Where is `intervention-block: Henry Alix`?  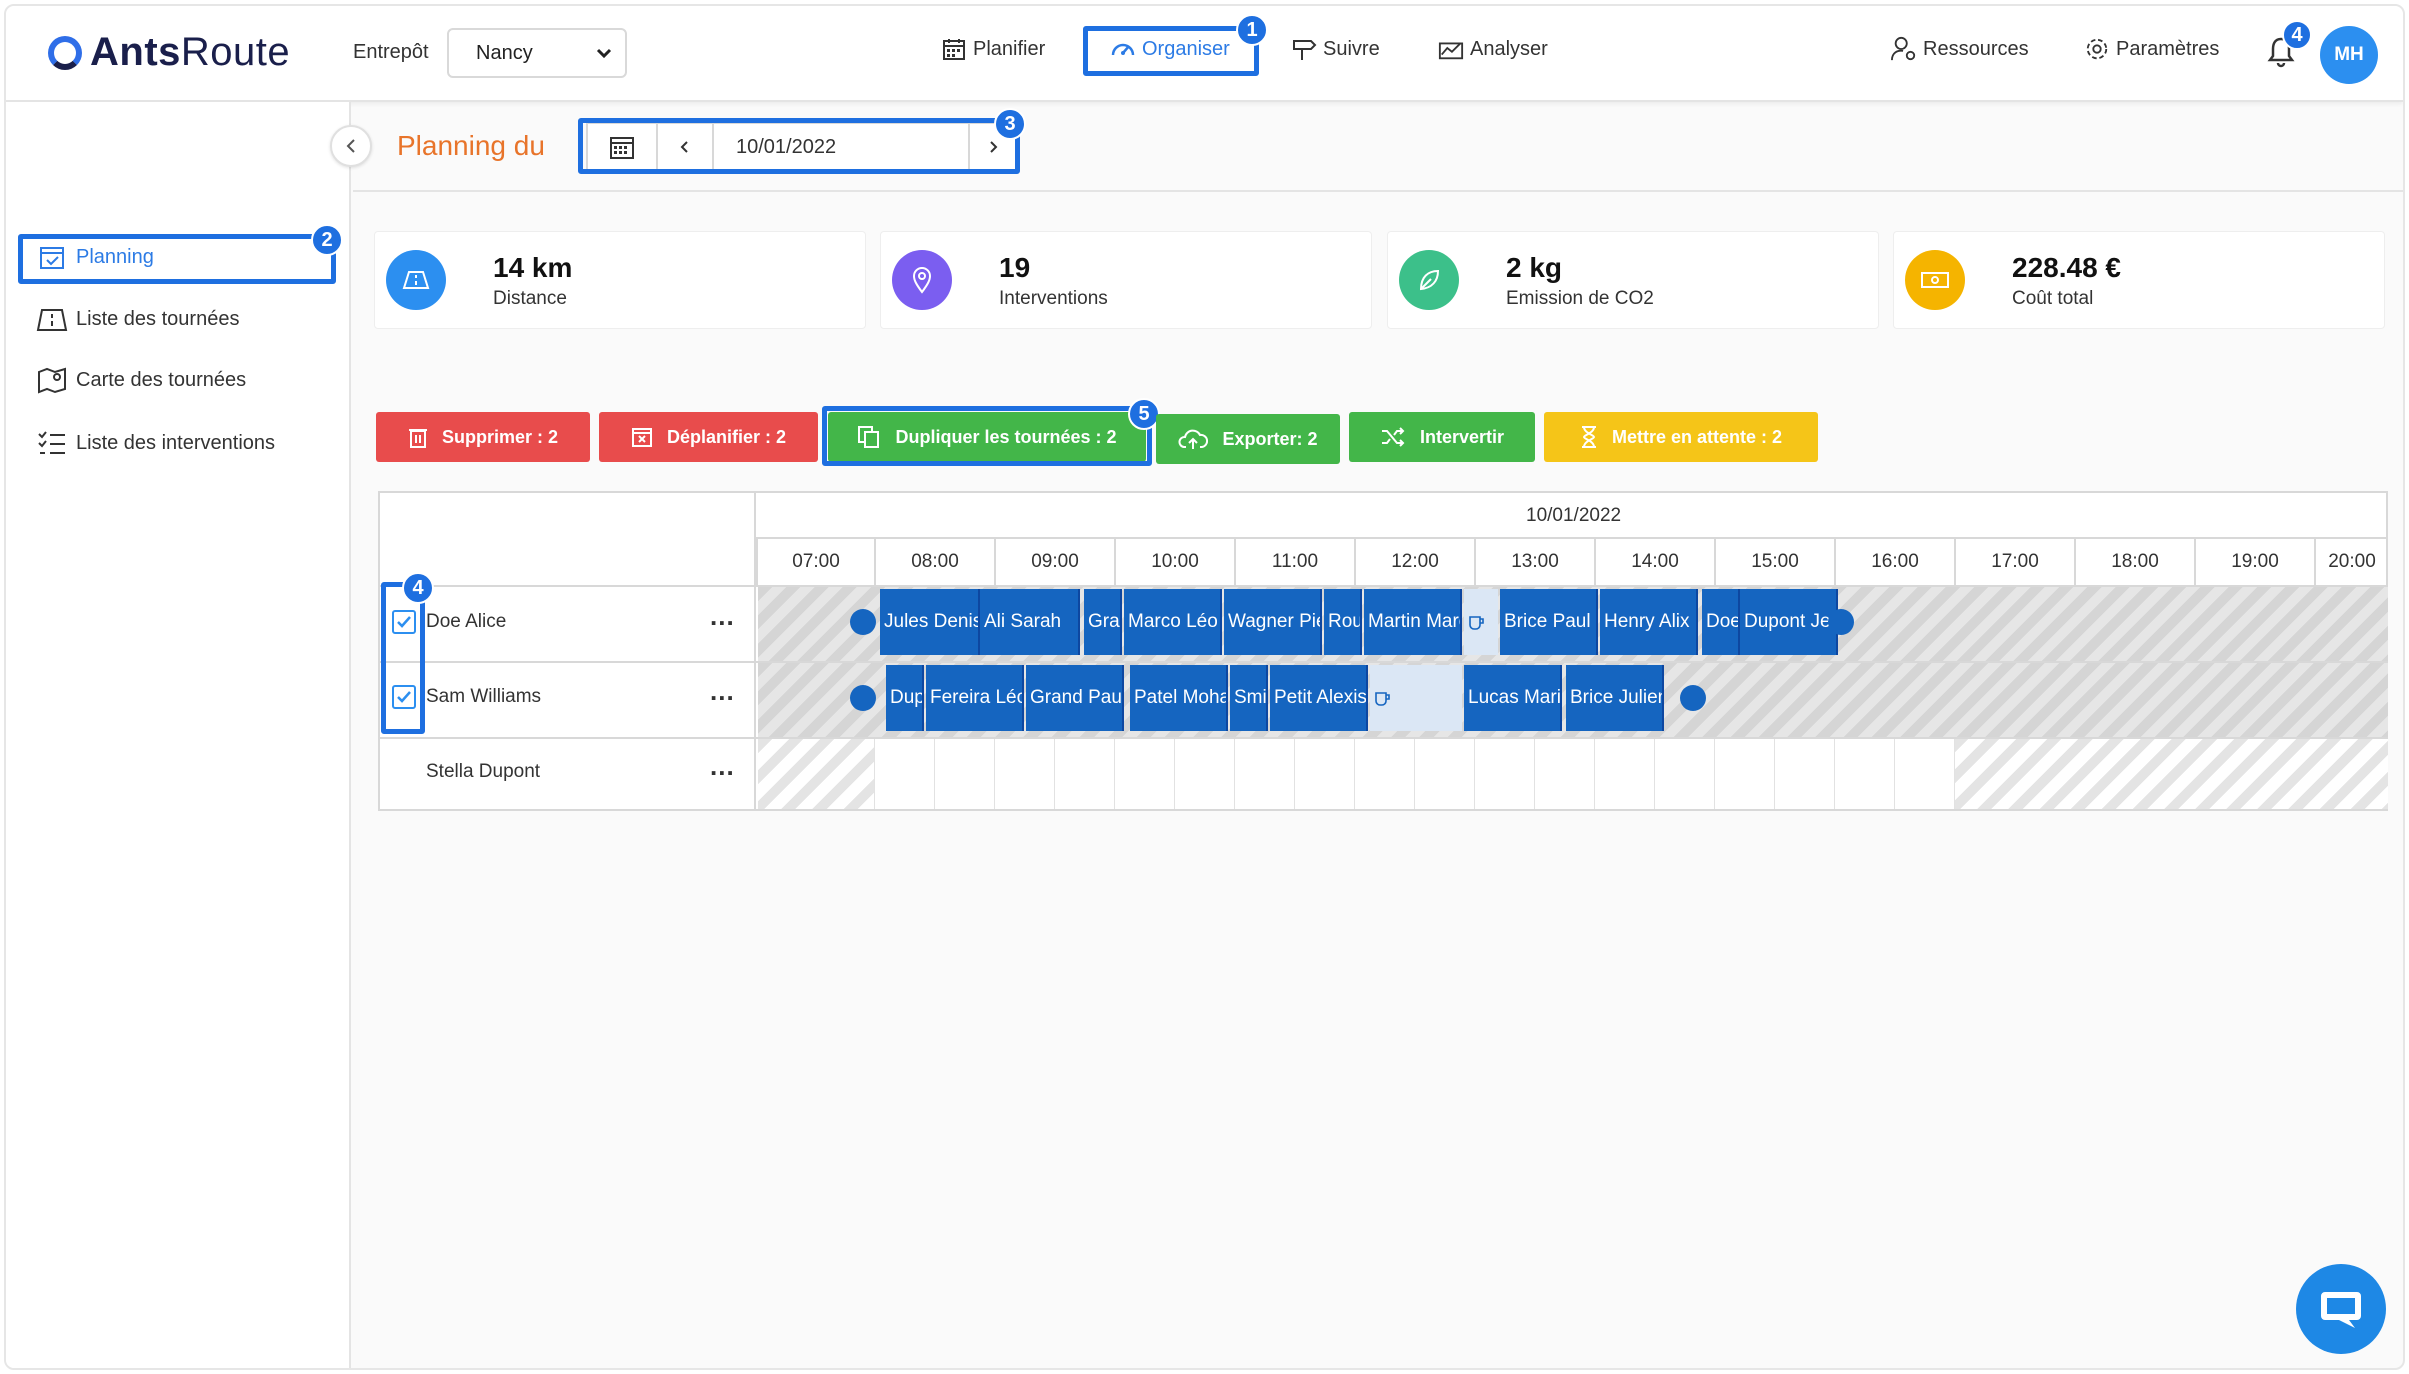
intervention-block: Henry Alix is located at coordinates (1649, 622).